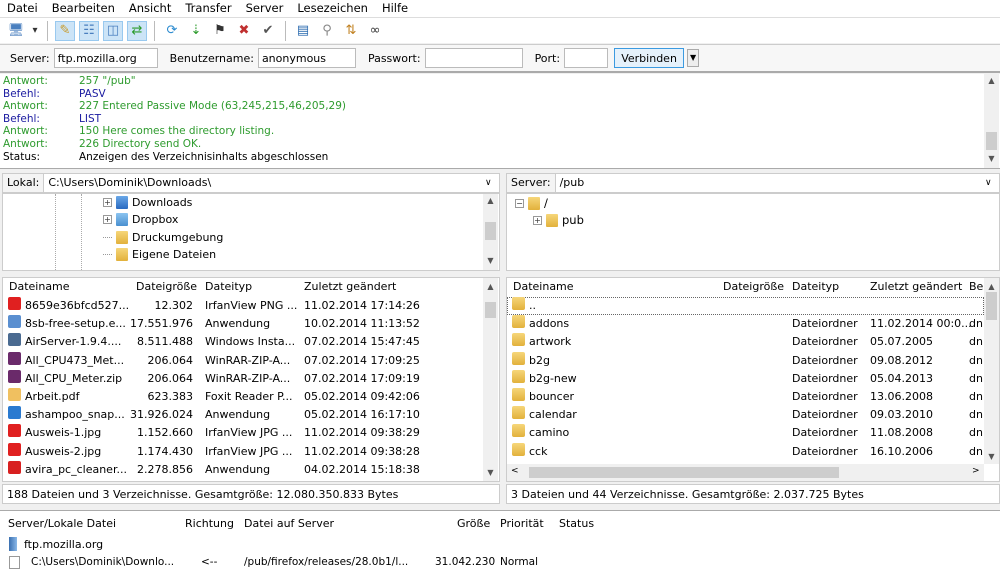  What do you see at coordinates (264, 183) in the screenshot?
I see `local-path-input: C:\Users\Dominik\Downloads\` at bounding box center [264, 183].